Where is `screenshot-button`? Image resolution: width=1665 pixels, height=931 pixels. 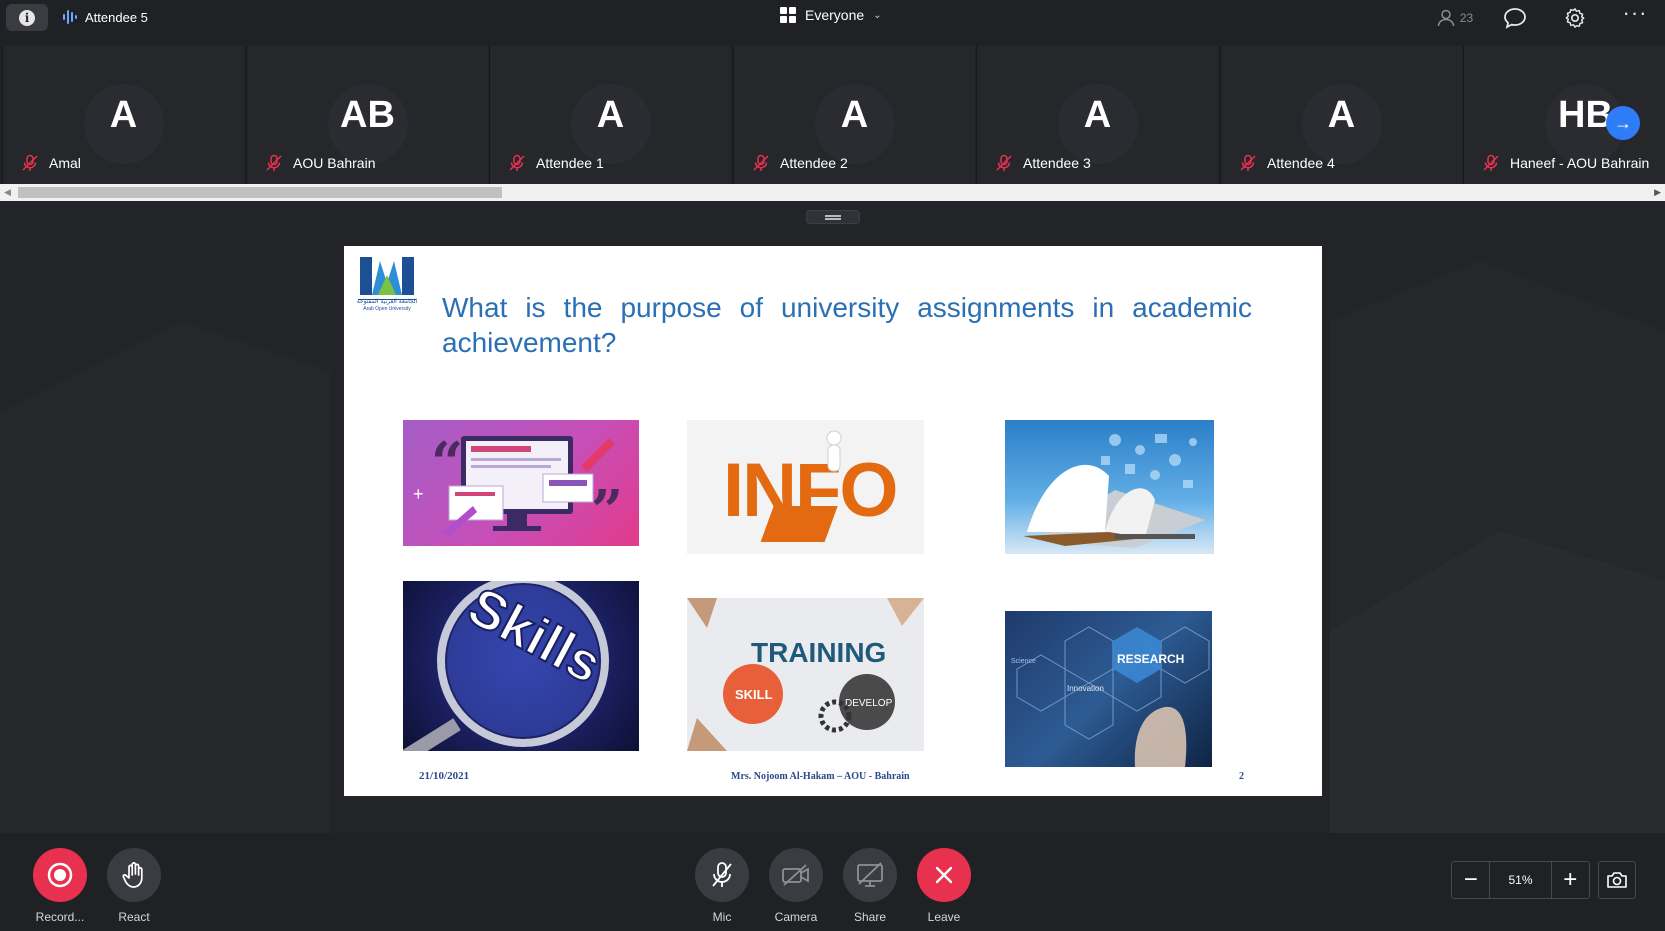
screenshot-button is located at coordinates (1617, 880).